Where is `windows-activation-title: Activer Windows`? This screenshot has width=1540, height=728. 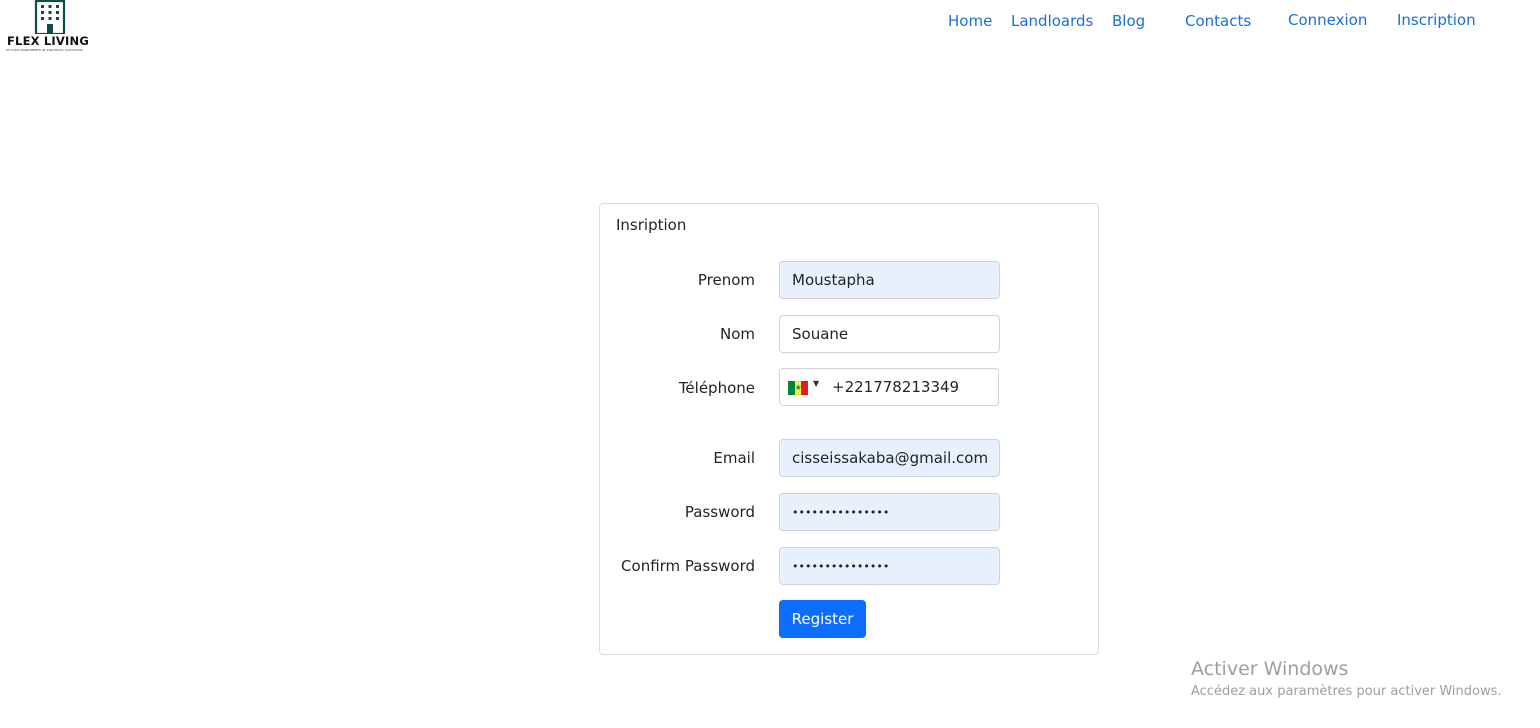 windows-activation-title: Activer Windows is located at coordinates (1270, 669).